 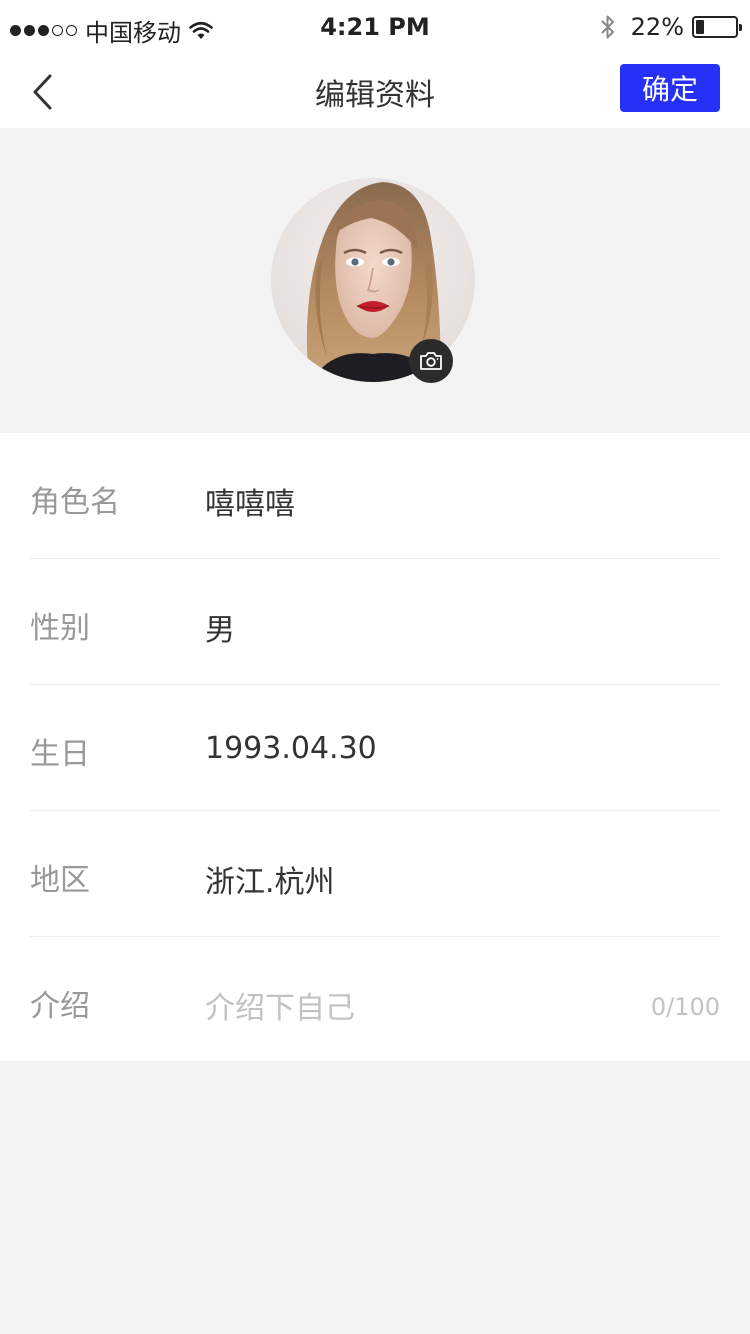 I want to click on status-right: 22%, so click(x=670, y=27).